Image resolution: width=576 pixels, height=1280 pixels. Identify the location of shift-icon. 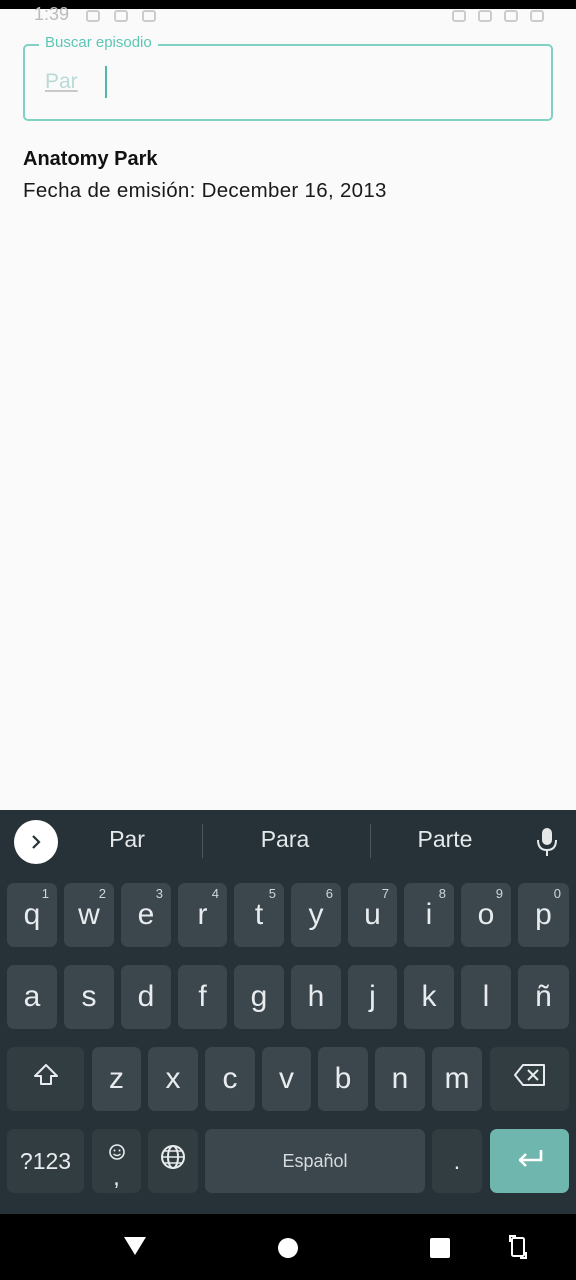
(46, 1079).